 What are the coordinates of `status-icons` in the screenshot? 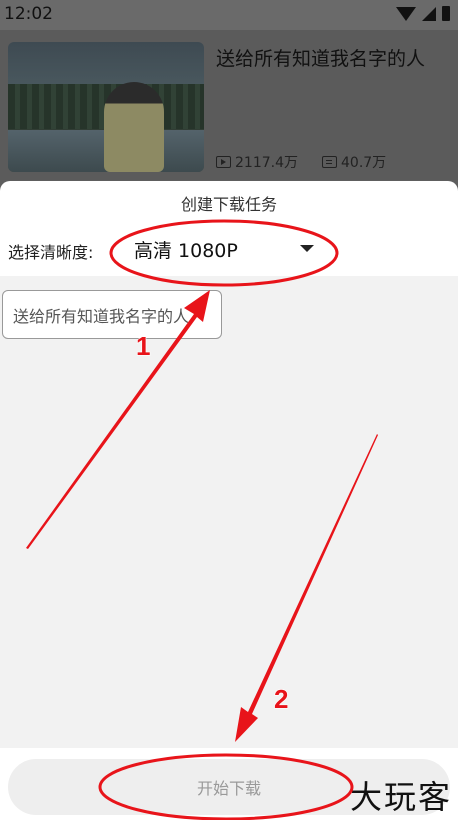 It's located at (423, 13).